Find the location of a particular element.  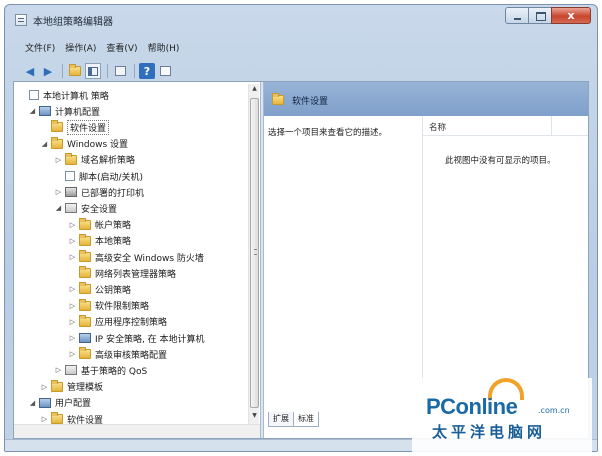

tree-item: ▷ 应用程序控制策略 is located at coordinates (117, 321).